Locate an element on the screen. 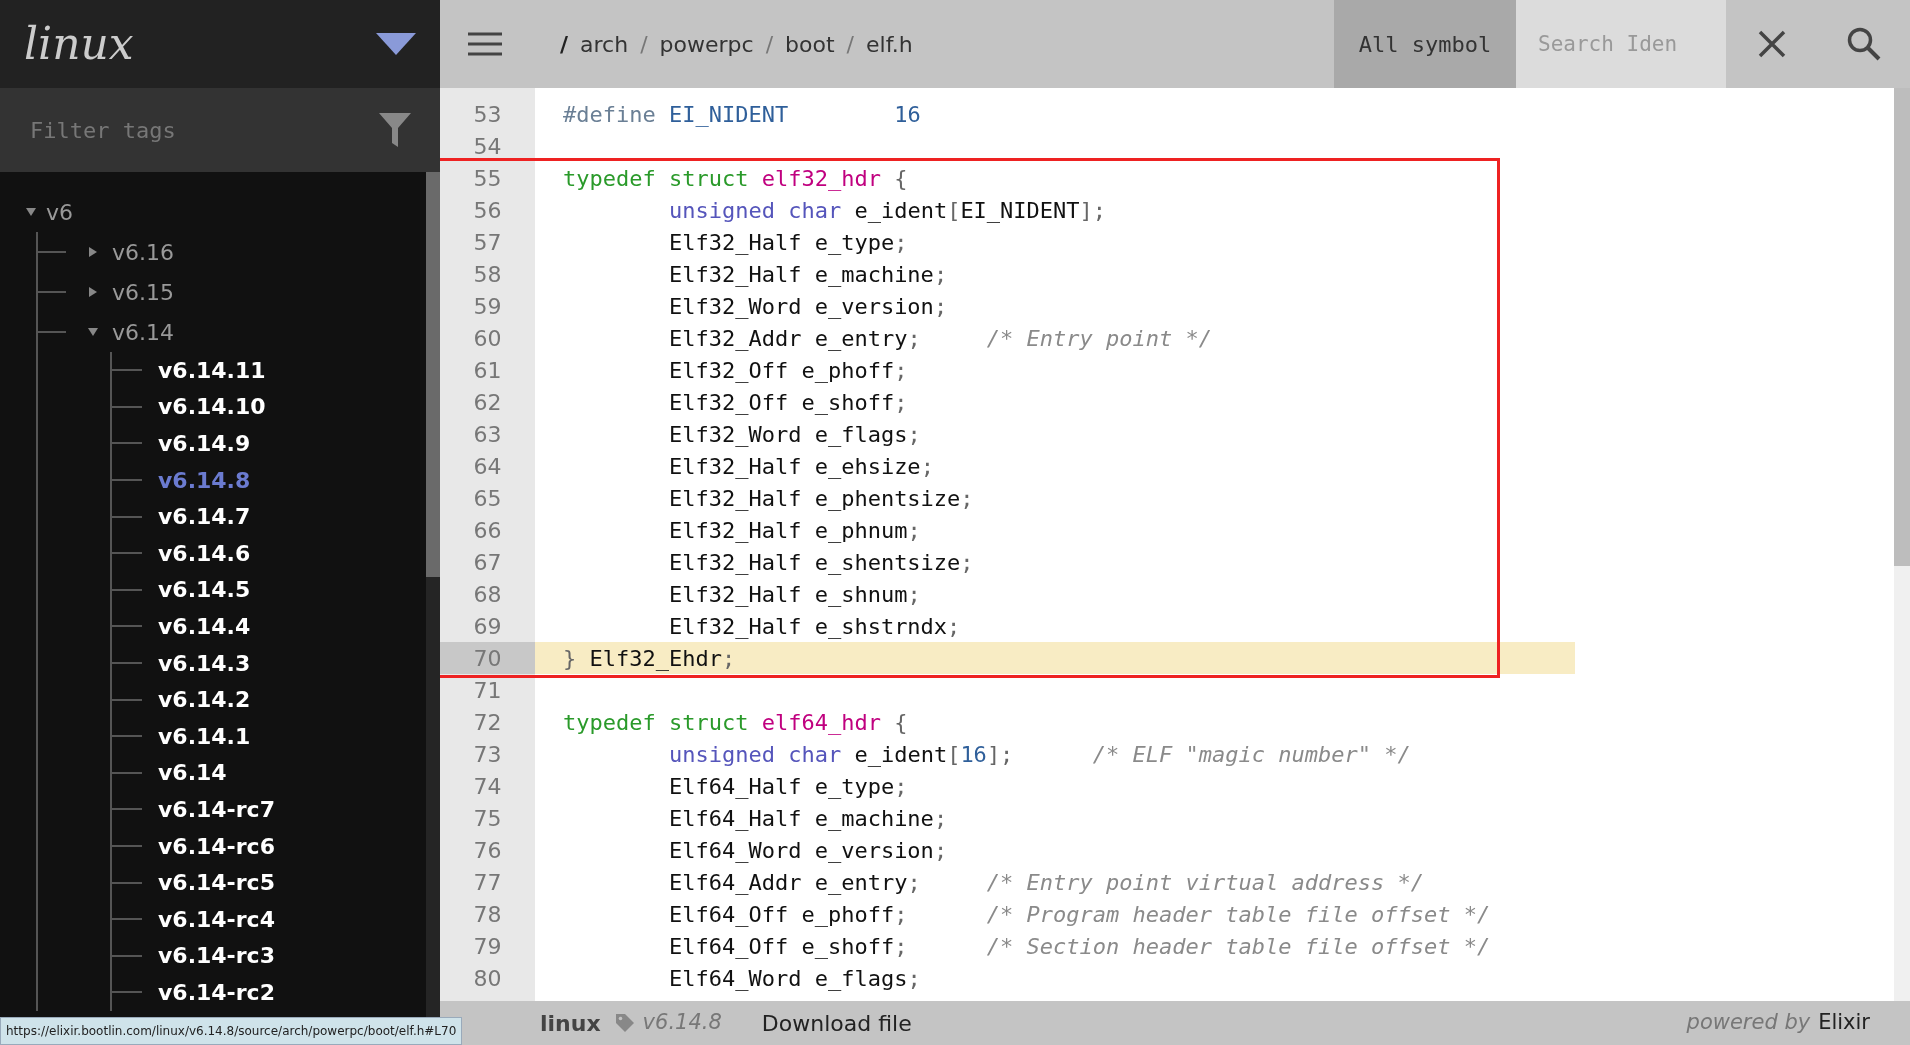 The image size is (1910, 1045). line-number: 73 is located at coordinates (487, 754).